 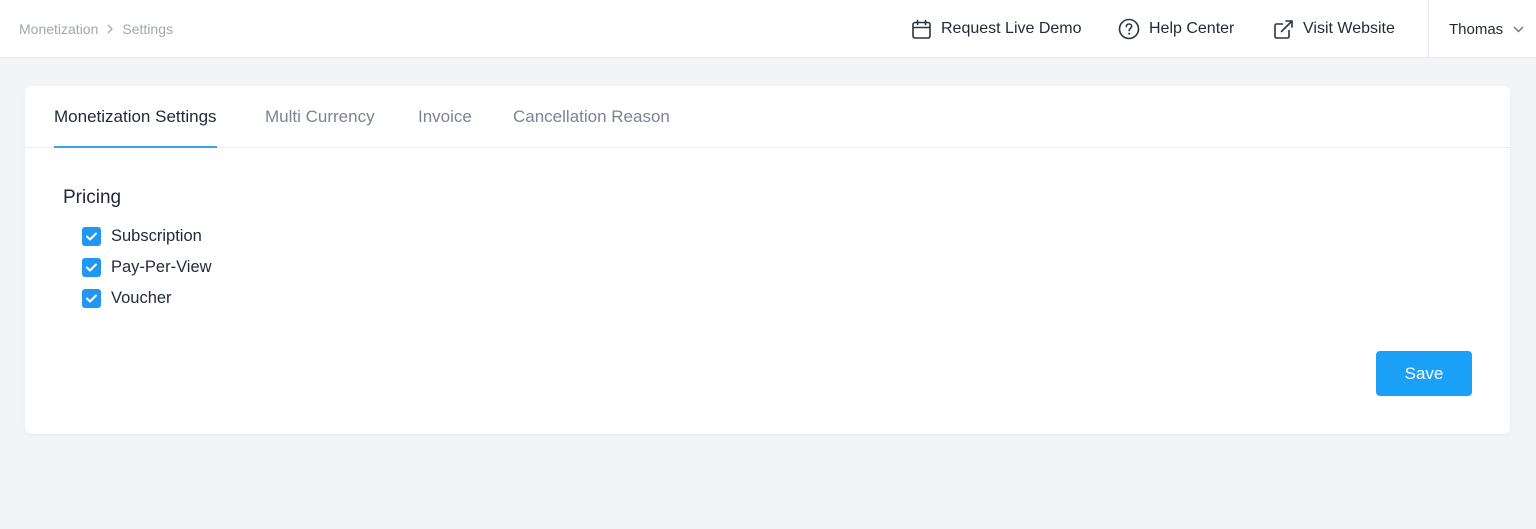 What do you see at coordinates (320, 117) in the screenshot?
I see `tab-multi-currency: Multi Currency` at bounding box center [320, 117].